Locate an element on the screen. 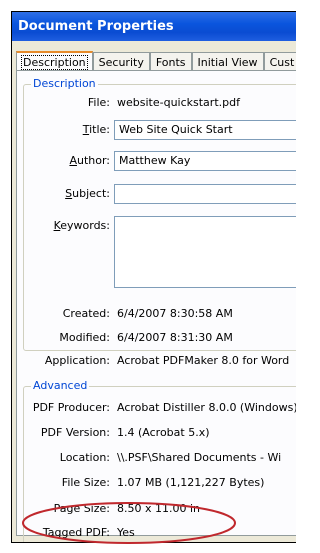 The image size is (320, 553). pdf-version-label: PDF Version: is located at coordinates (75, 432).